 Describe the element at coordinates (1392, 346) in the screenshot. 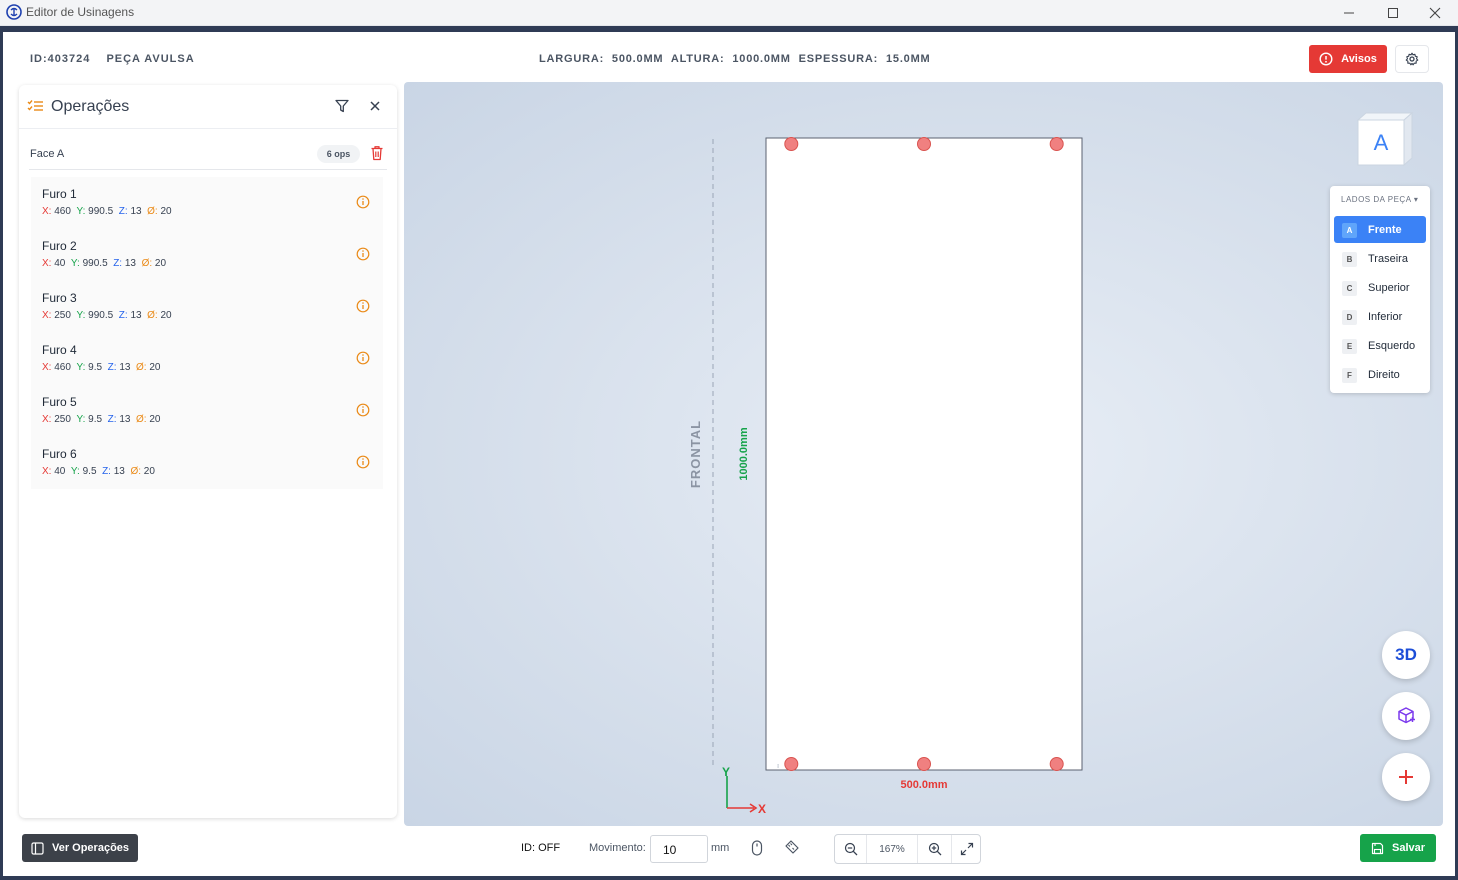

I see `side-name: Esquerdo` at that location.